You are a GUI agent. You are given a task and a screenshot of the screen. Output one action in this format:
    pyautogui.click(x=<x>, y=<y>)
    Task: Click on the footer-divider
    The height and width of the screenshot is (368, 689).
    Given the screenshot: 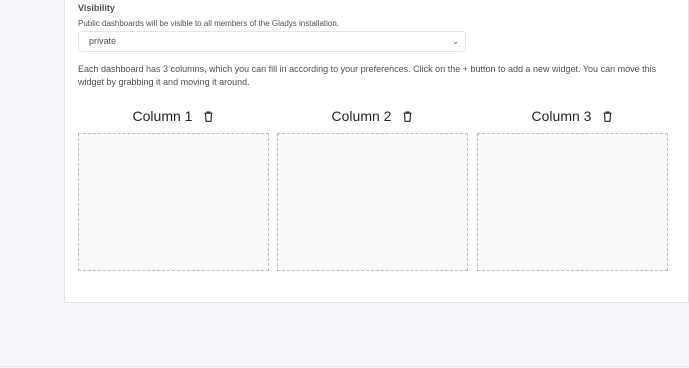 What is the action you would take?
    pyautogui.click(x=344, y=366)
    